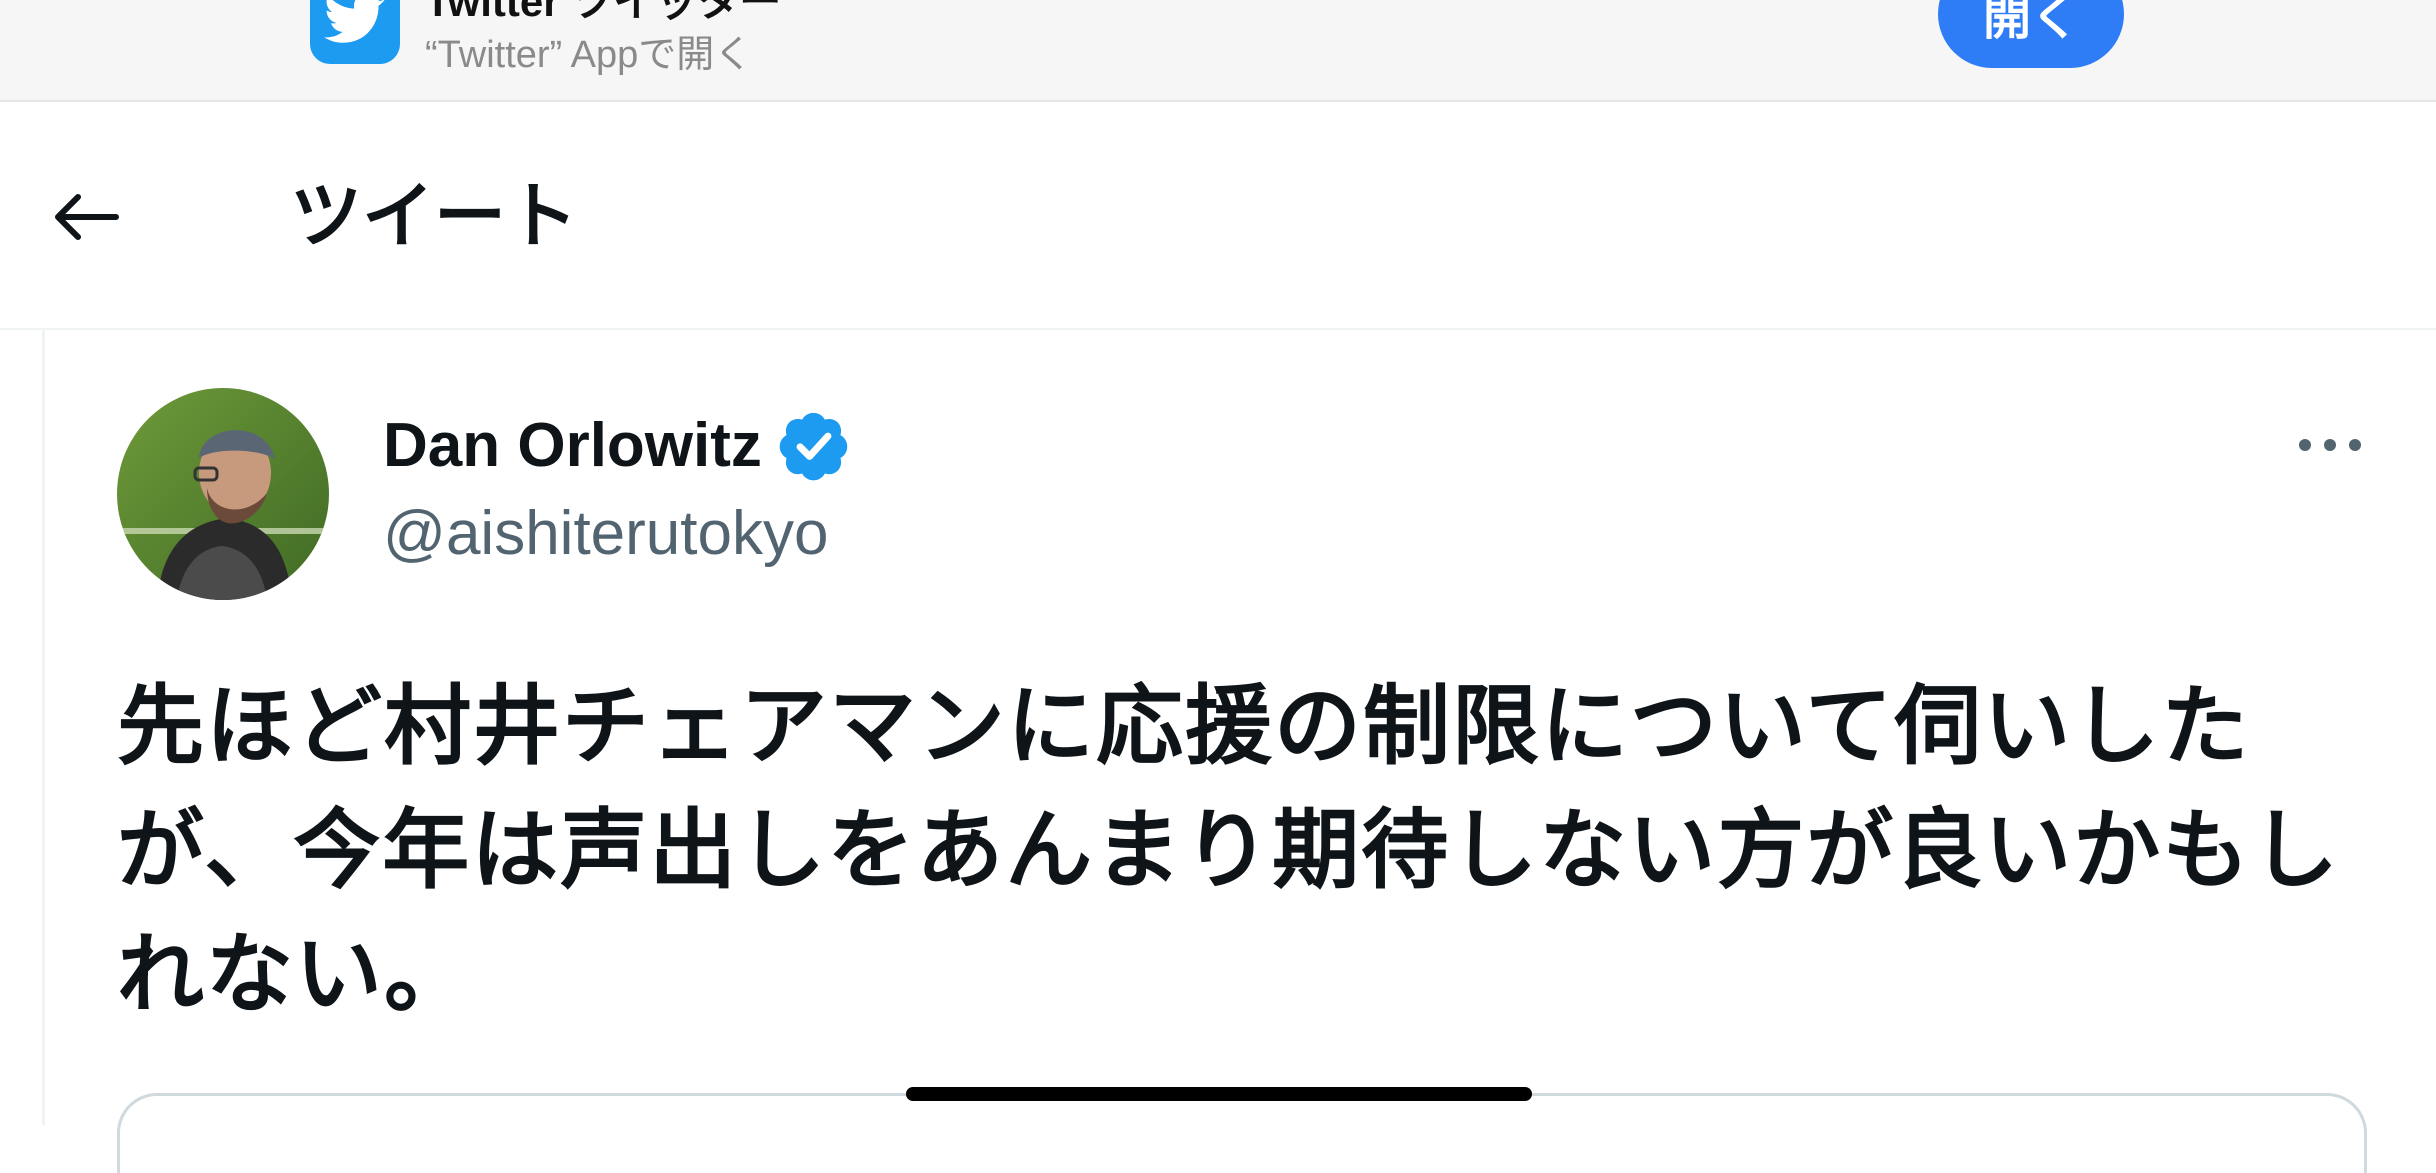 Image resolution: width=2436 pixels, height=1173 pixels. Describe the element at coordinates (2031, 34) in the screenshot. I see `open-app-button: 開く` at that location.